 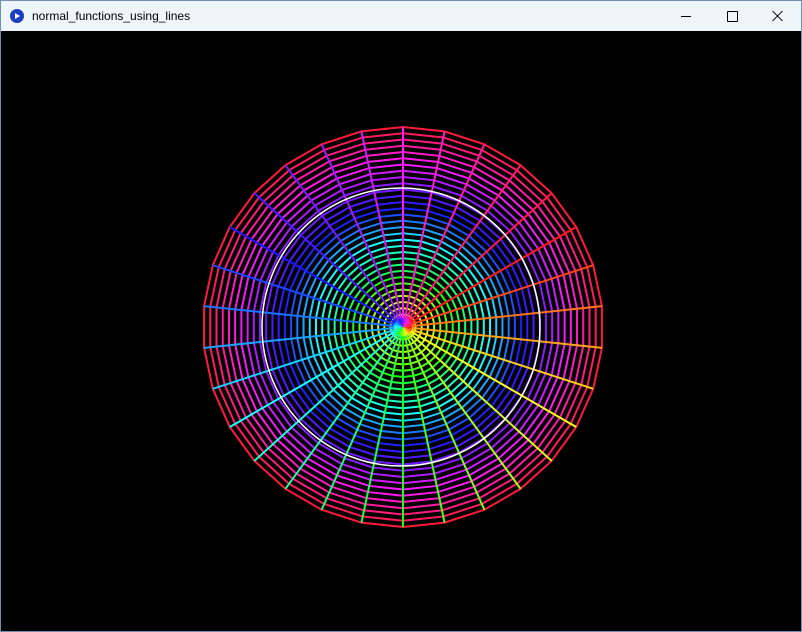 I want to click on minimize-button, so click(x=686, y=16).